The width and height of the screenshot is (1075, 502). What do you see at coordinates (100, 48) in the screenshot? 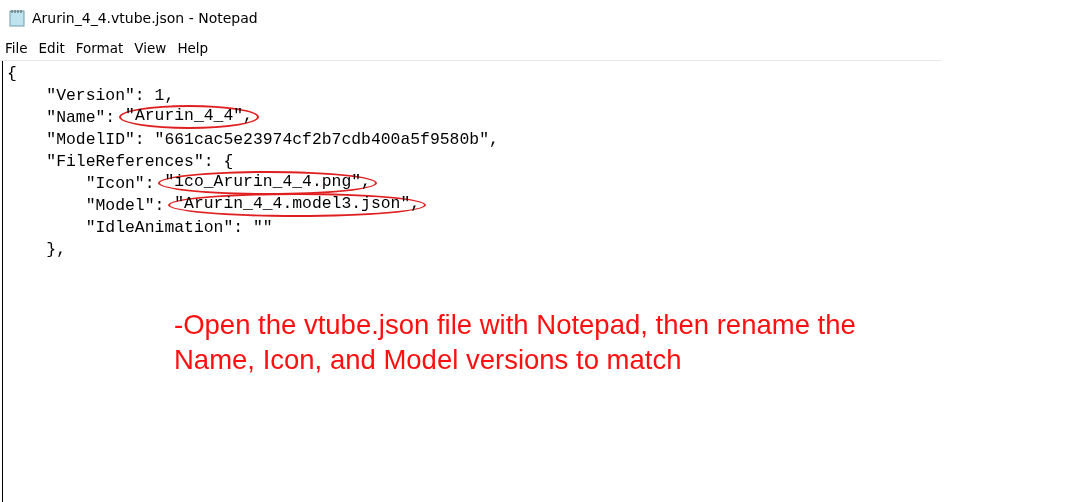
I see `menu-item: Format` at bounding box center [100, 48].